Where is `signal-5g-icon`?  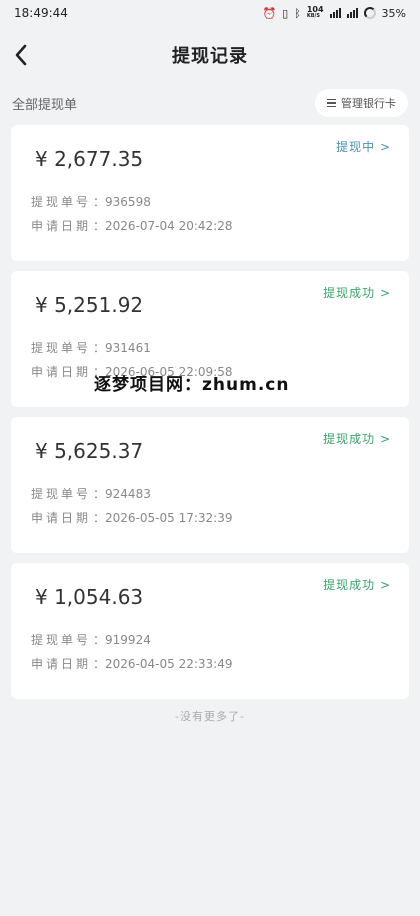 signal-5g-icon is located at coordinates (335, 13).